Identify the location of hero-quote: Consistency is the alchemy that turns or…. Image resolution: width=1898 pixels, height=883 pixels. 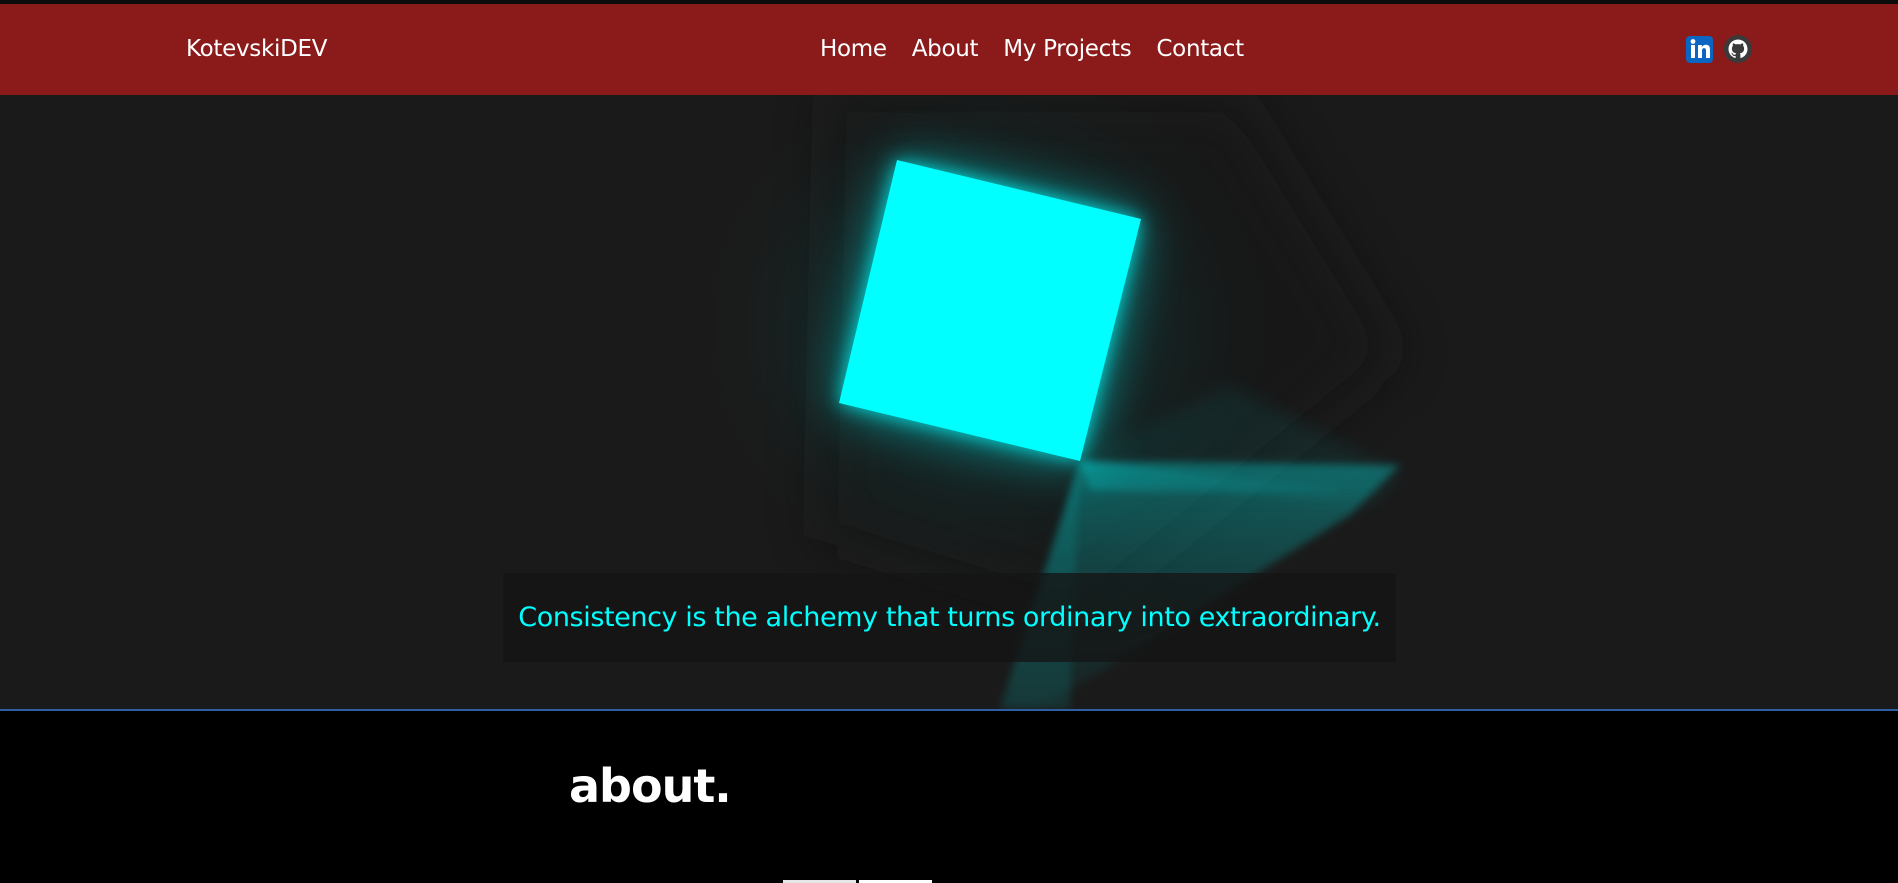
(949, 617).